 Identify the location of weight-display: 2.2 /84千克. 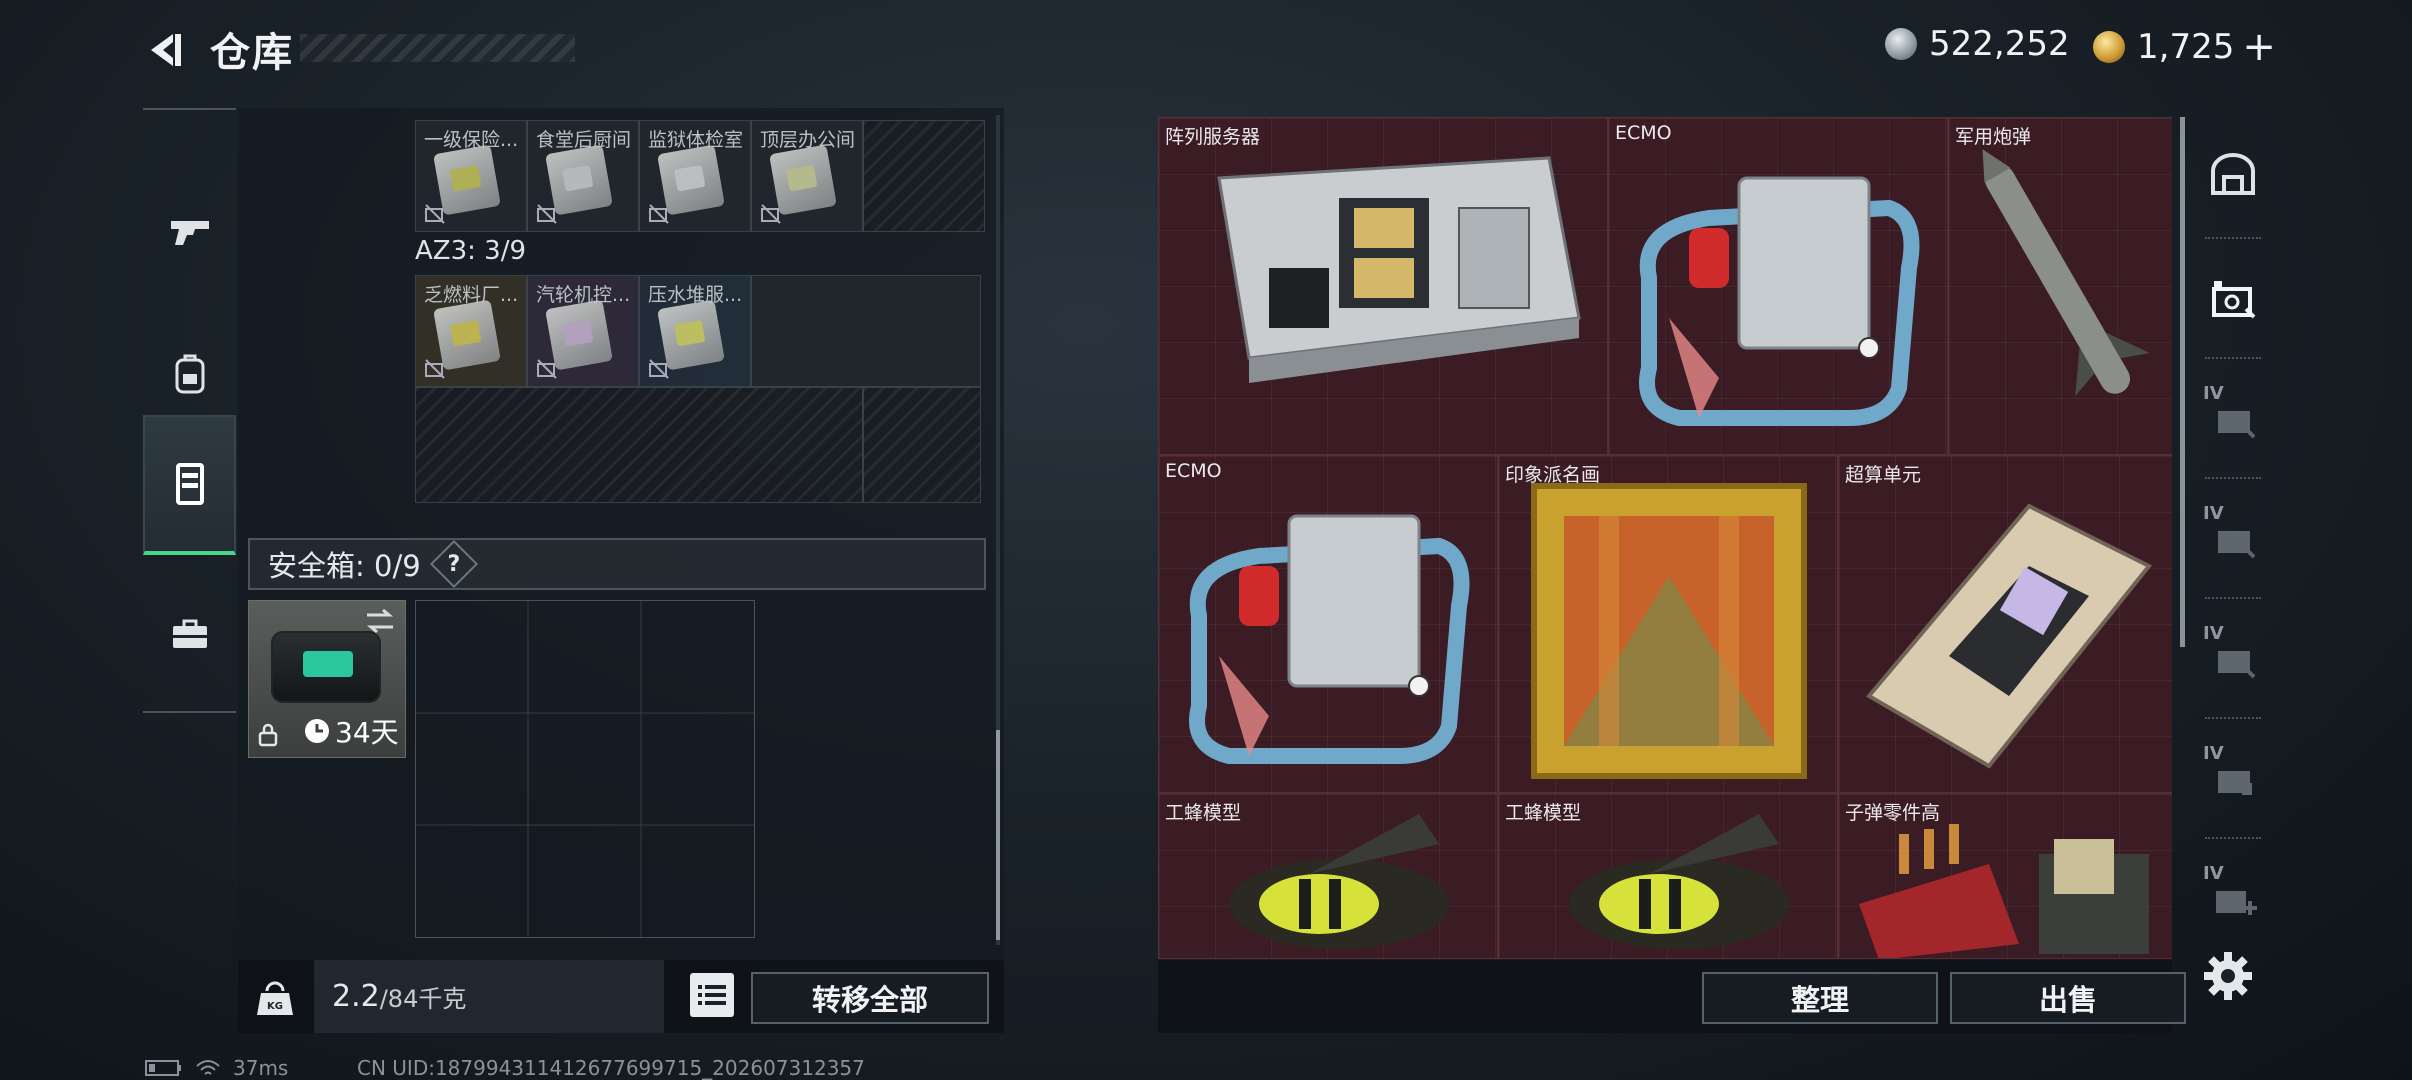
(489, 996).